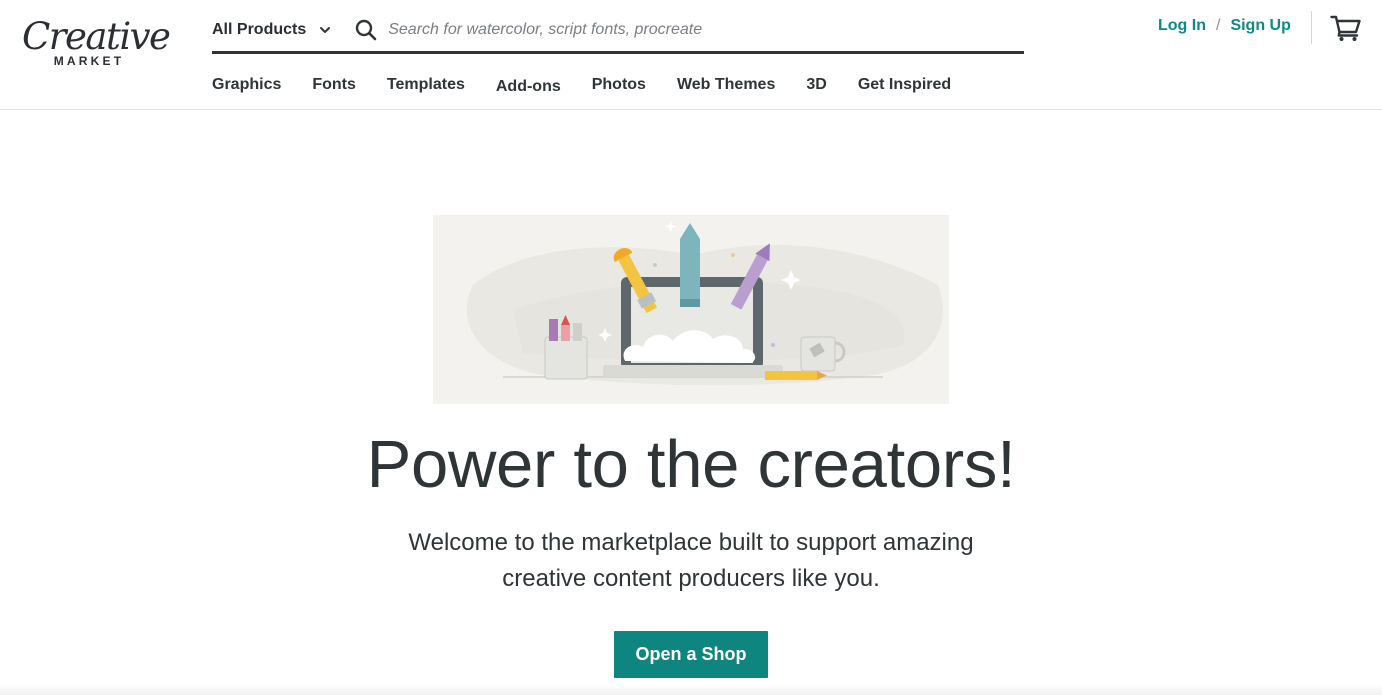  What do you see at coordinates (691, 689) in the screenshot?
I see `bottom-fade` at bounding box center [691, 689].